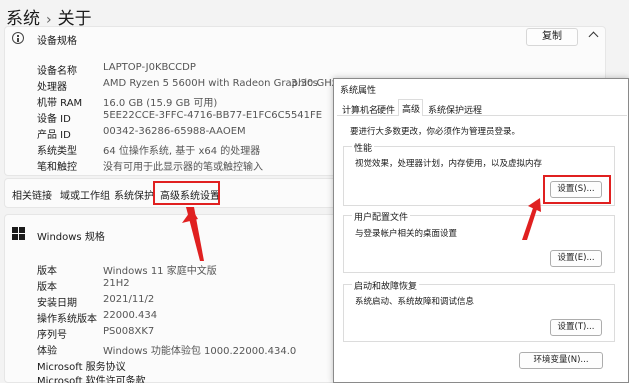 The width and height of the screenshot is (629, 383). What do you see at coordinates (57, 303) in the screenshot?
I see `spec-label: 安装日期` at bounding box center [57, 303].